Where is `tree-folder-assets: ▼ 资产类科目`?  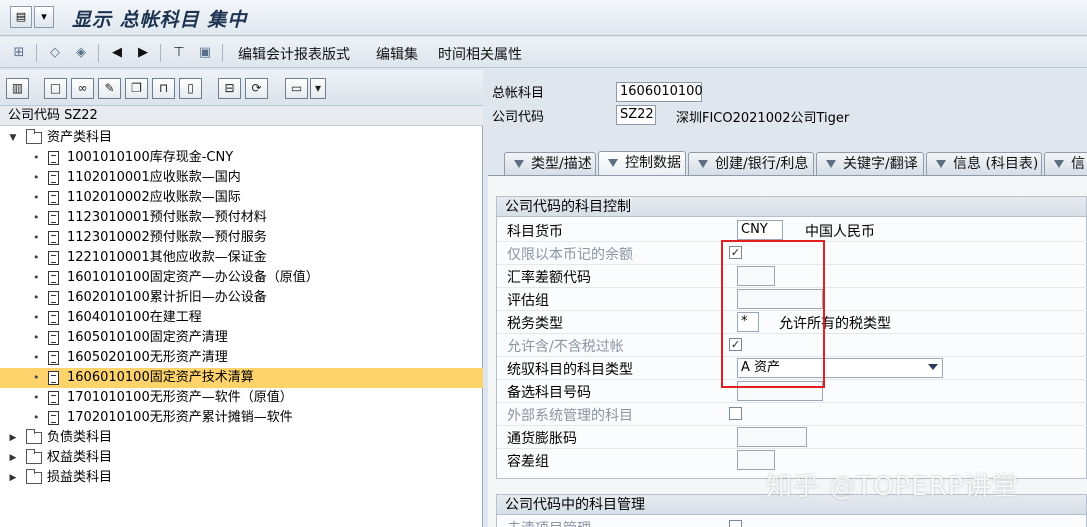
tree-folder-assets: ▼ 资产类科目 is located at coordinates (241, 138).